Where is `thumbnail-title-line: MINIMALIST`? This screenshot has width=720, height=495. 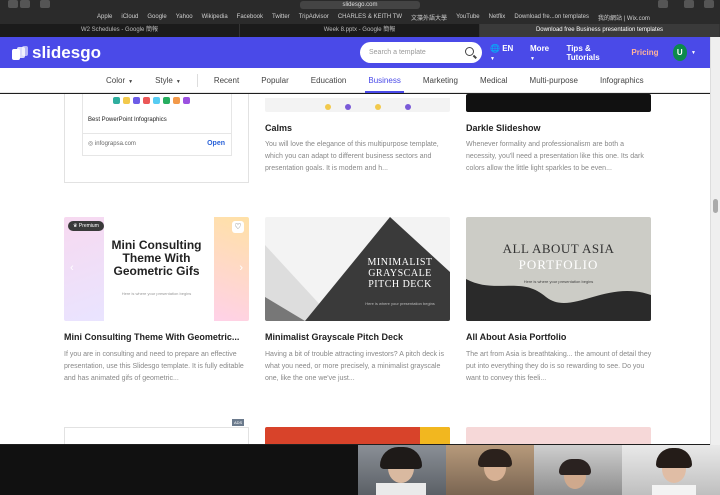 thumbnail-title-line: MINIMALIST is located at coordinates (400, 262).